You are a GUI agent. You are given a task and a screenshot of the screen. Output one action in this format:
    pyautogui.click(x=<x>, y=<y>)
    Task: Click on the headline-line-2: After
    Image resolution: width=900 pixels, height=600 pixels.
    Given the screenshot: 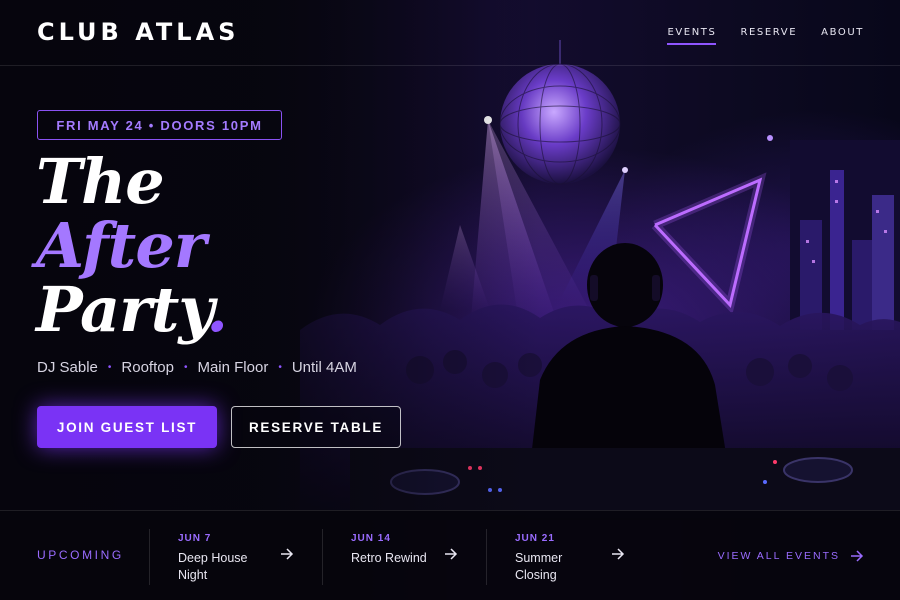 What is the action you would take?
    pyautogui.click(x=121, y=245)
    